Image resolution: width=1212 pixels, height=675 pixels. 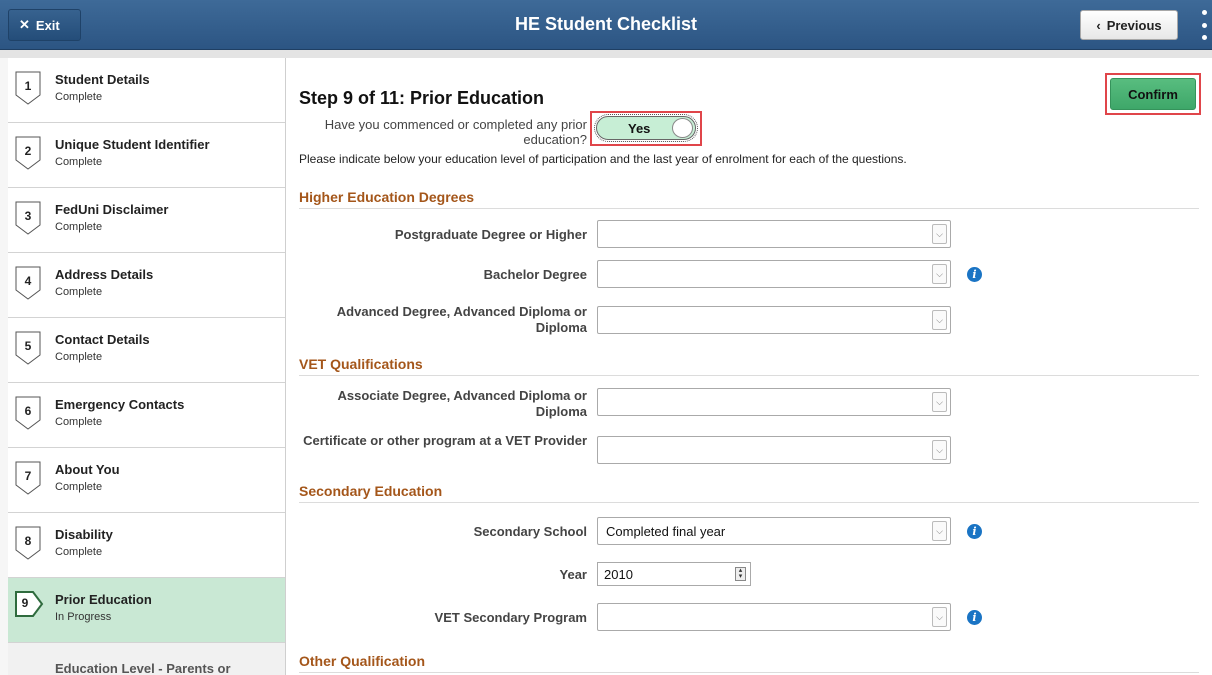 What do you see at coordinates (146, 610) in the screenshot?
I see `sidebar-item-prior-education: 9 Prior Education In Progress` at bounding box center [146, 610].